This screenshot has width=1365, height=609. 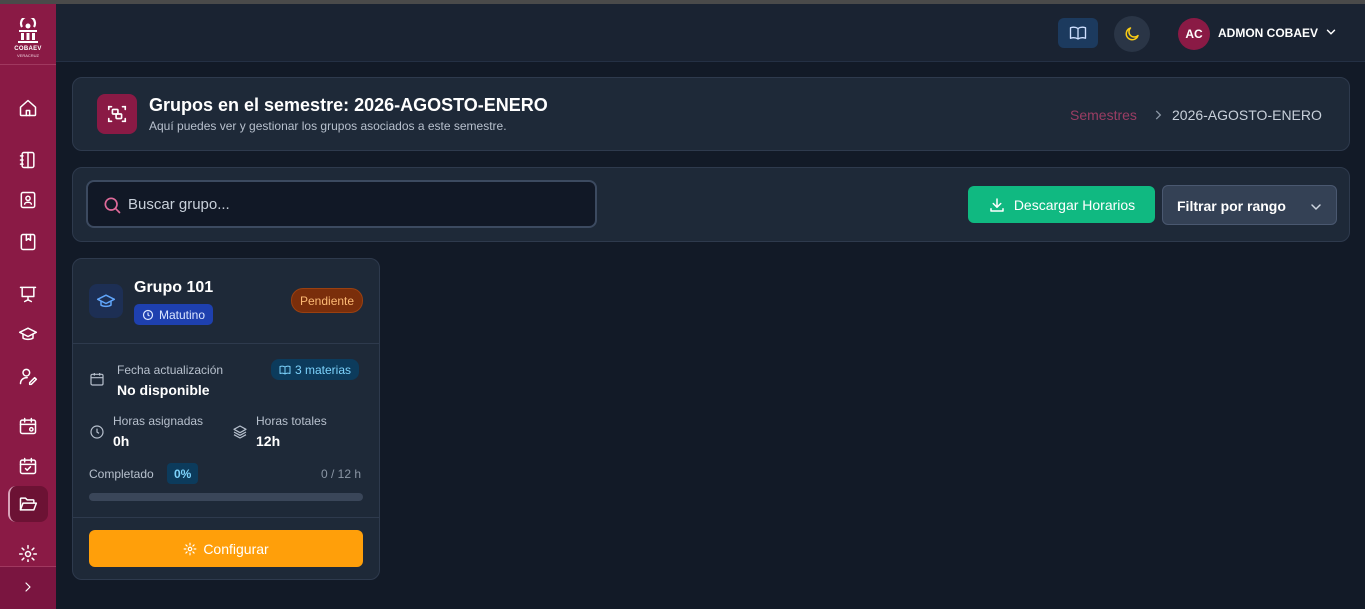 I want to click on download-icon, so click(x=997, y=204).